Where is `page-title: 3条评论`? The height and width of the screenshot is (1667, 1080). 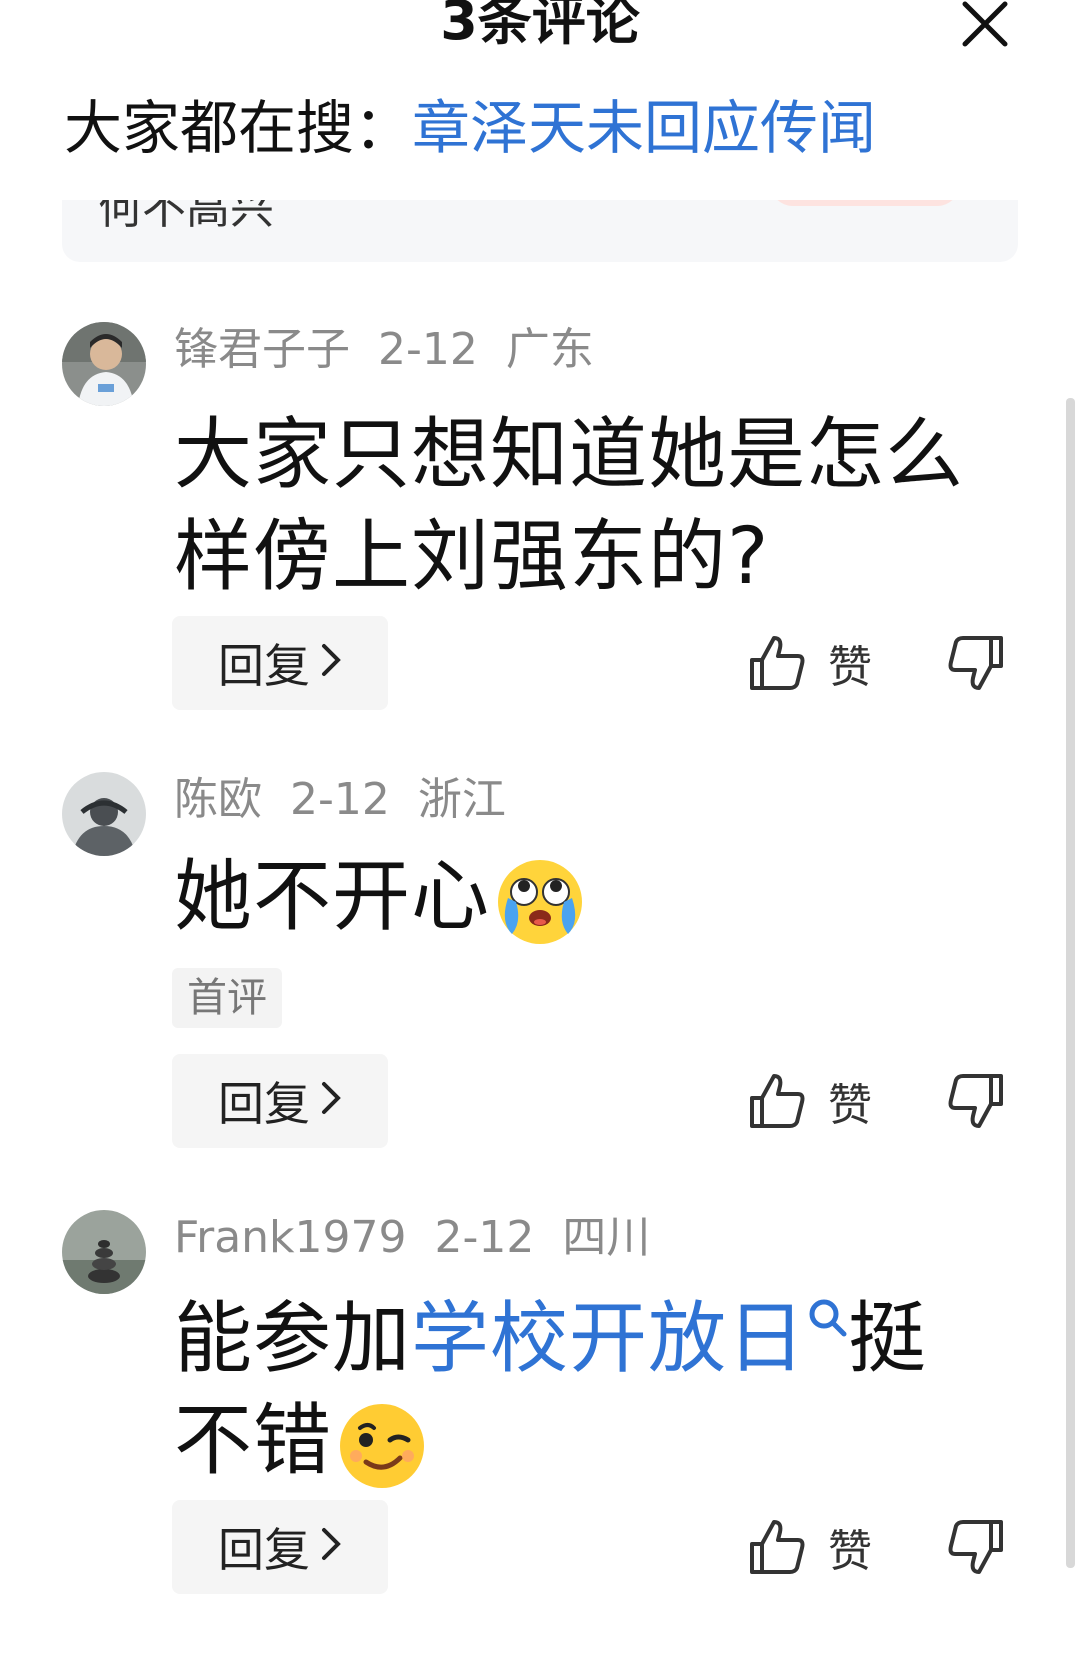 page-title: 3条评论 is located at coordinates (540, 26).